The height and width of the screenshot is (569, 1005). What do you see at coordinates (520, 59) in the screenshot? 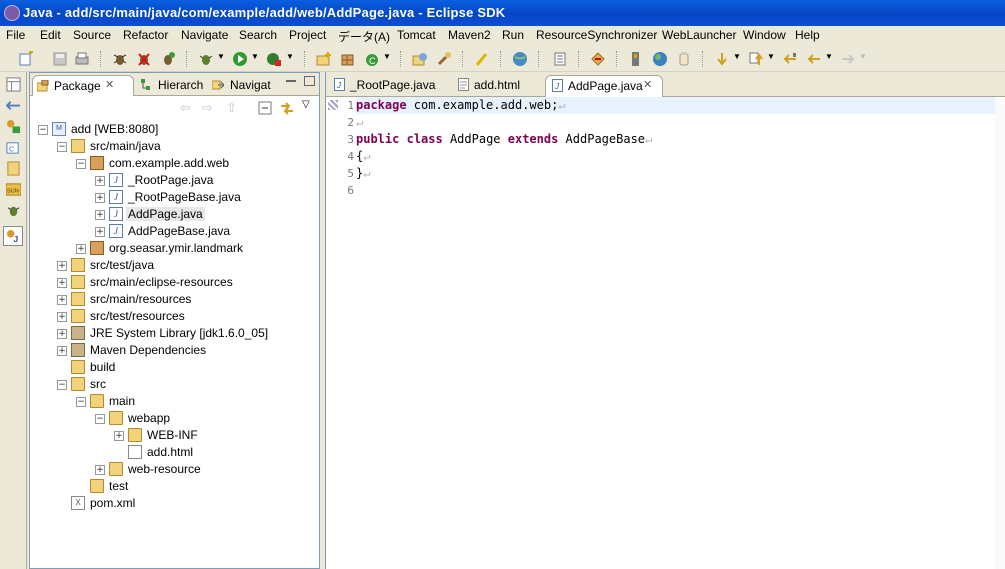
I see `web-browser-icon` at bounding box center [520, 59].